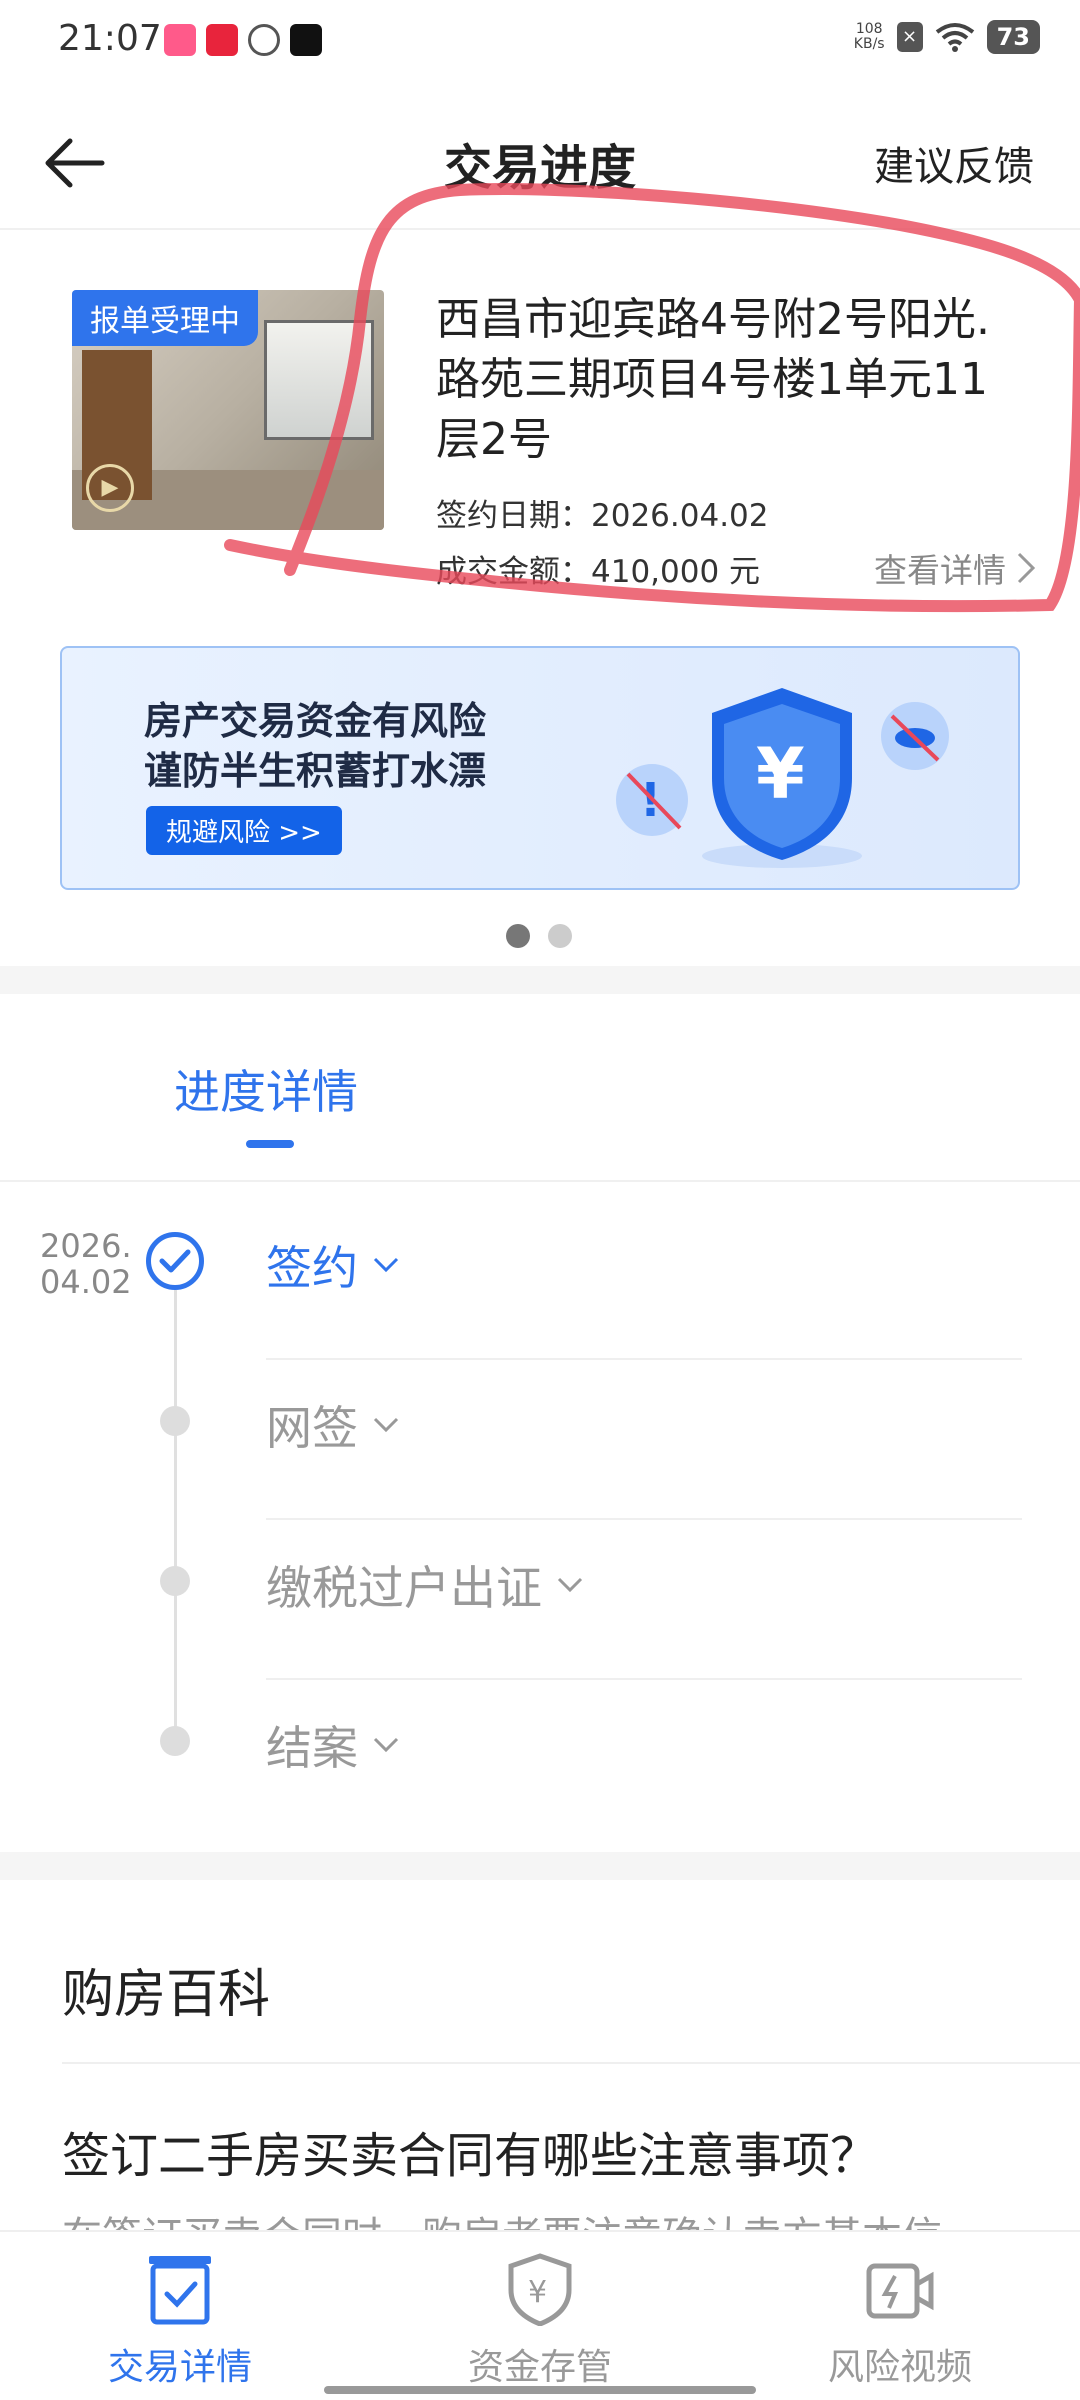 This screenshot has height=2400, width=1080. I want to click on tiktok-icon, so click(306, 40).